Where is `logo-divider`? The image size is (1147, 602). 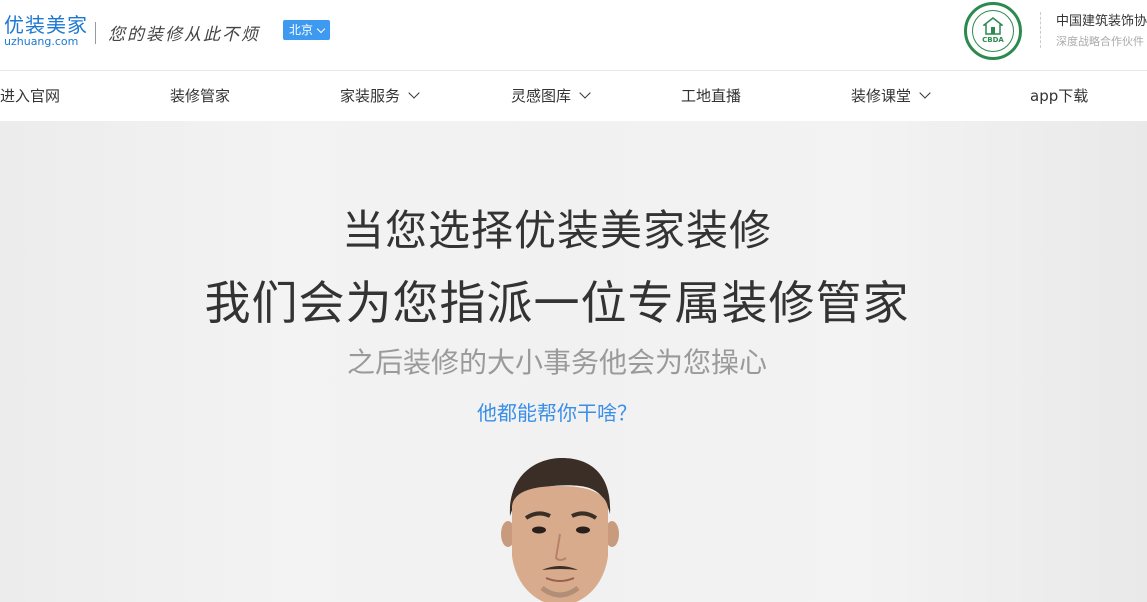 logo-divider is located at coordinates (95, 33).